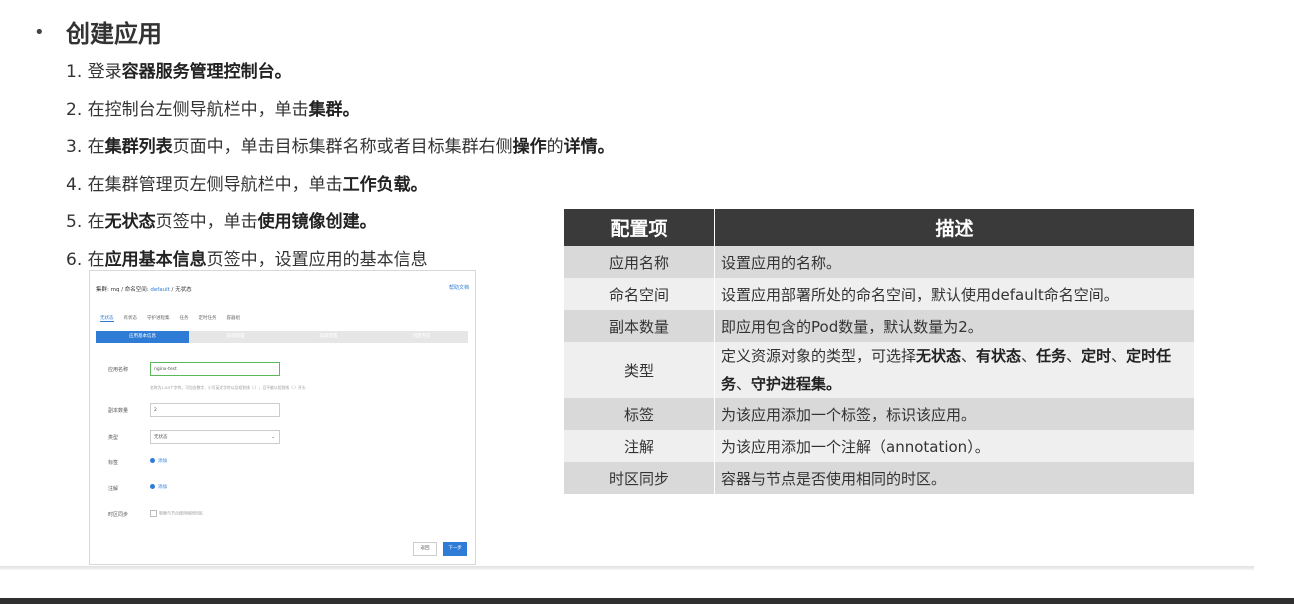 The width and height of the screenshot is (1294, 604). Describe the element at coordinates (77, 222) in the screenshot. I see `step-number: 5.` at that location.